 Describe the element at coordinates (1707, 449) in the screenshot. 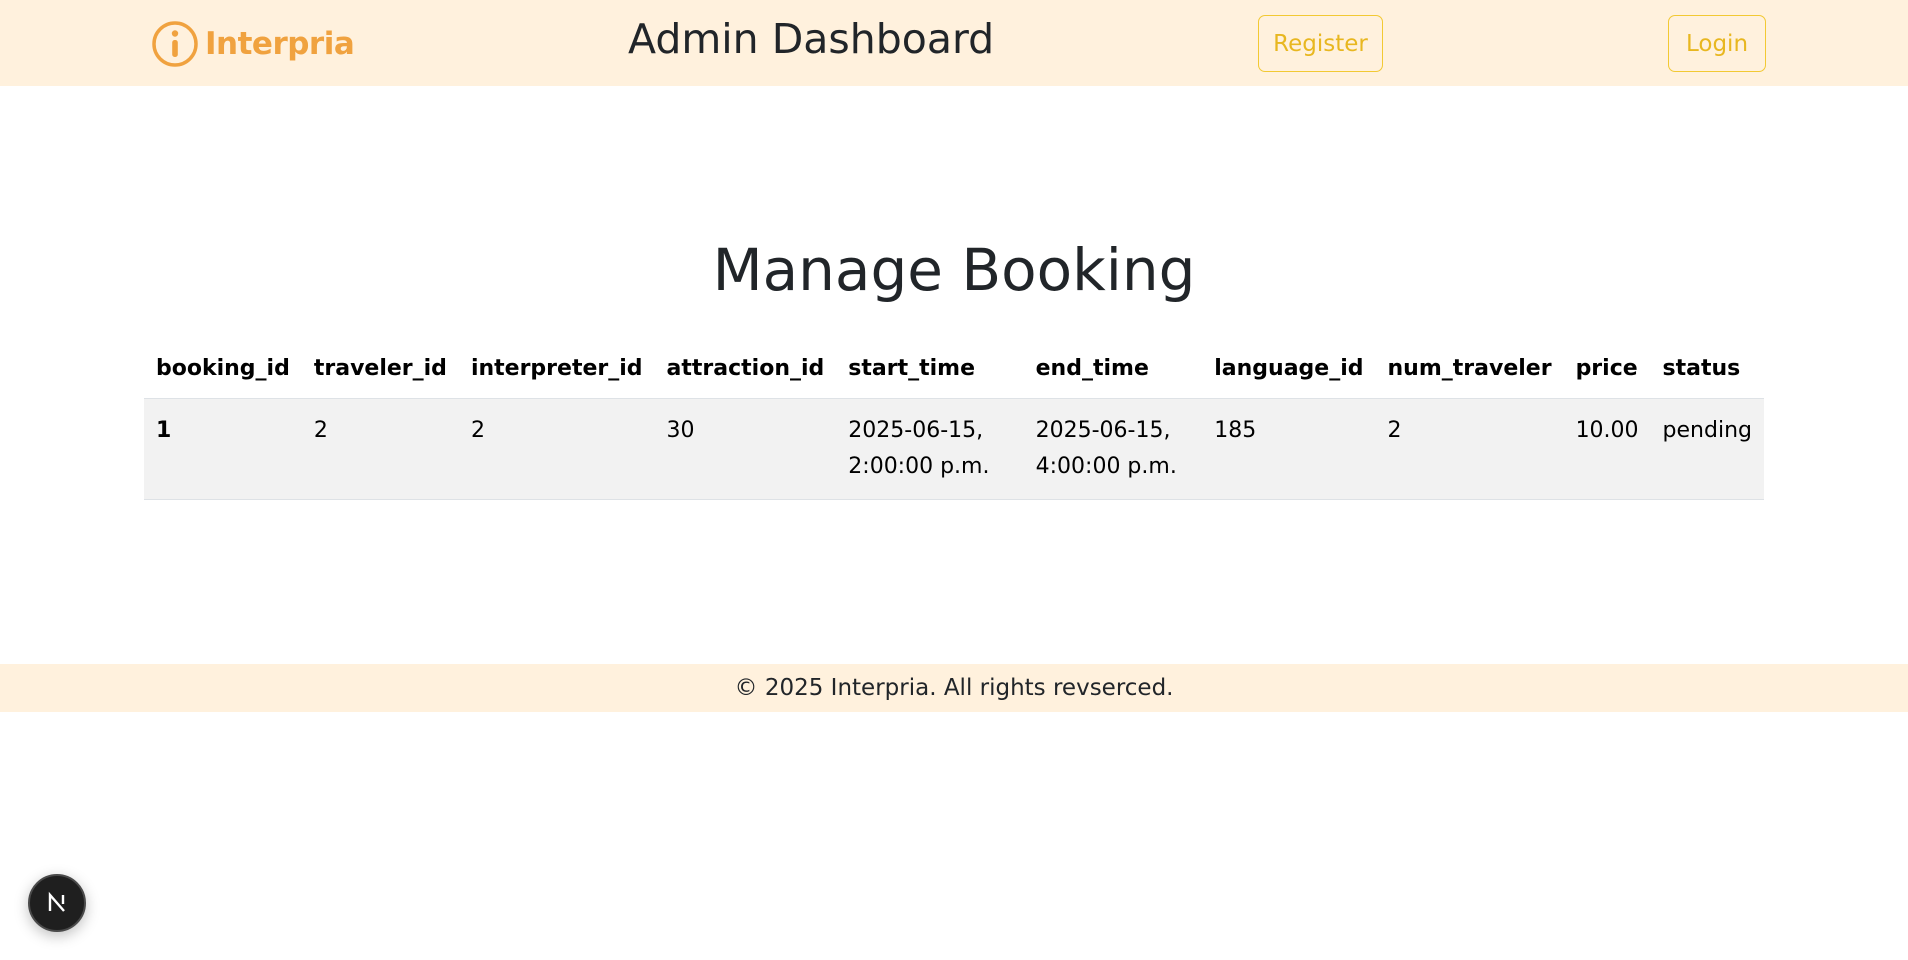

I see `status-cell: pending` at that location.